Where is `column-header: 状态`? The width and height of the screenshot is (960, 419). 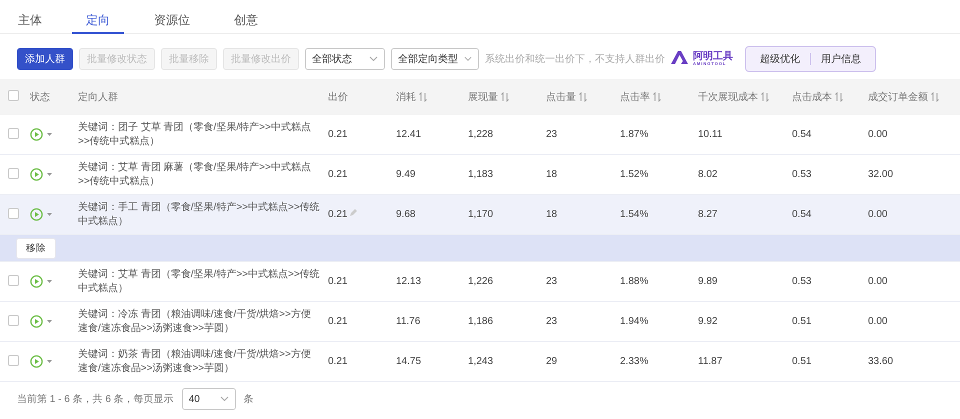 column-header: 状态 is located at coordinates (40, 97).